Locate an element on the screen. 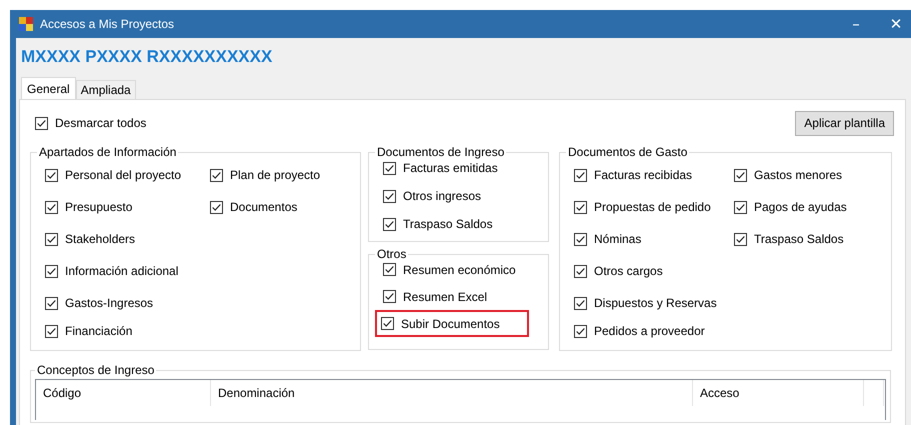 The width and height of the screenshot is (911, 425). checkbox-label: Información adicional is located at coordinates (121, 271).